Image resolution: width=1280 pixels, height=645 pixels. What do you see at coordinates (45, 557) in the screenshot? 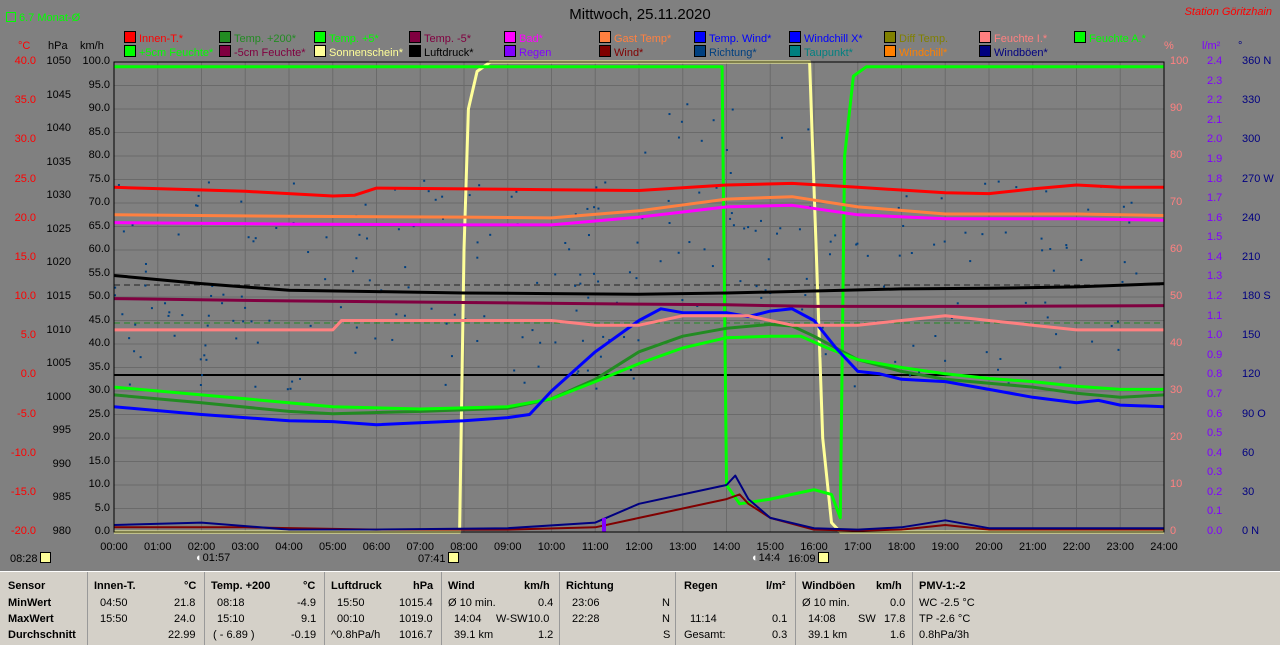
I see `sun-icon` at bounding box center [45, 557].